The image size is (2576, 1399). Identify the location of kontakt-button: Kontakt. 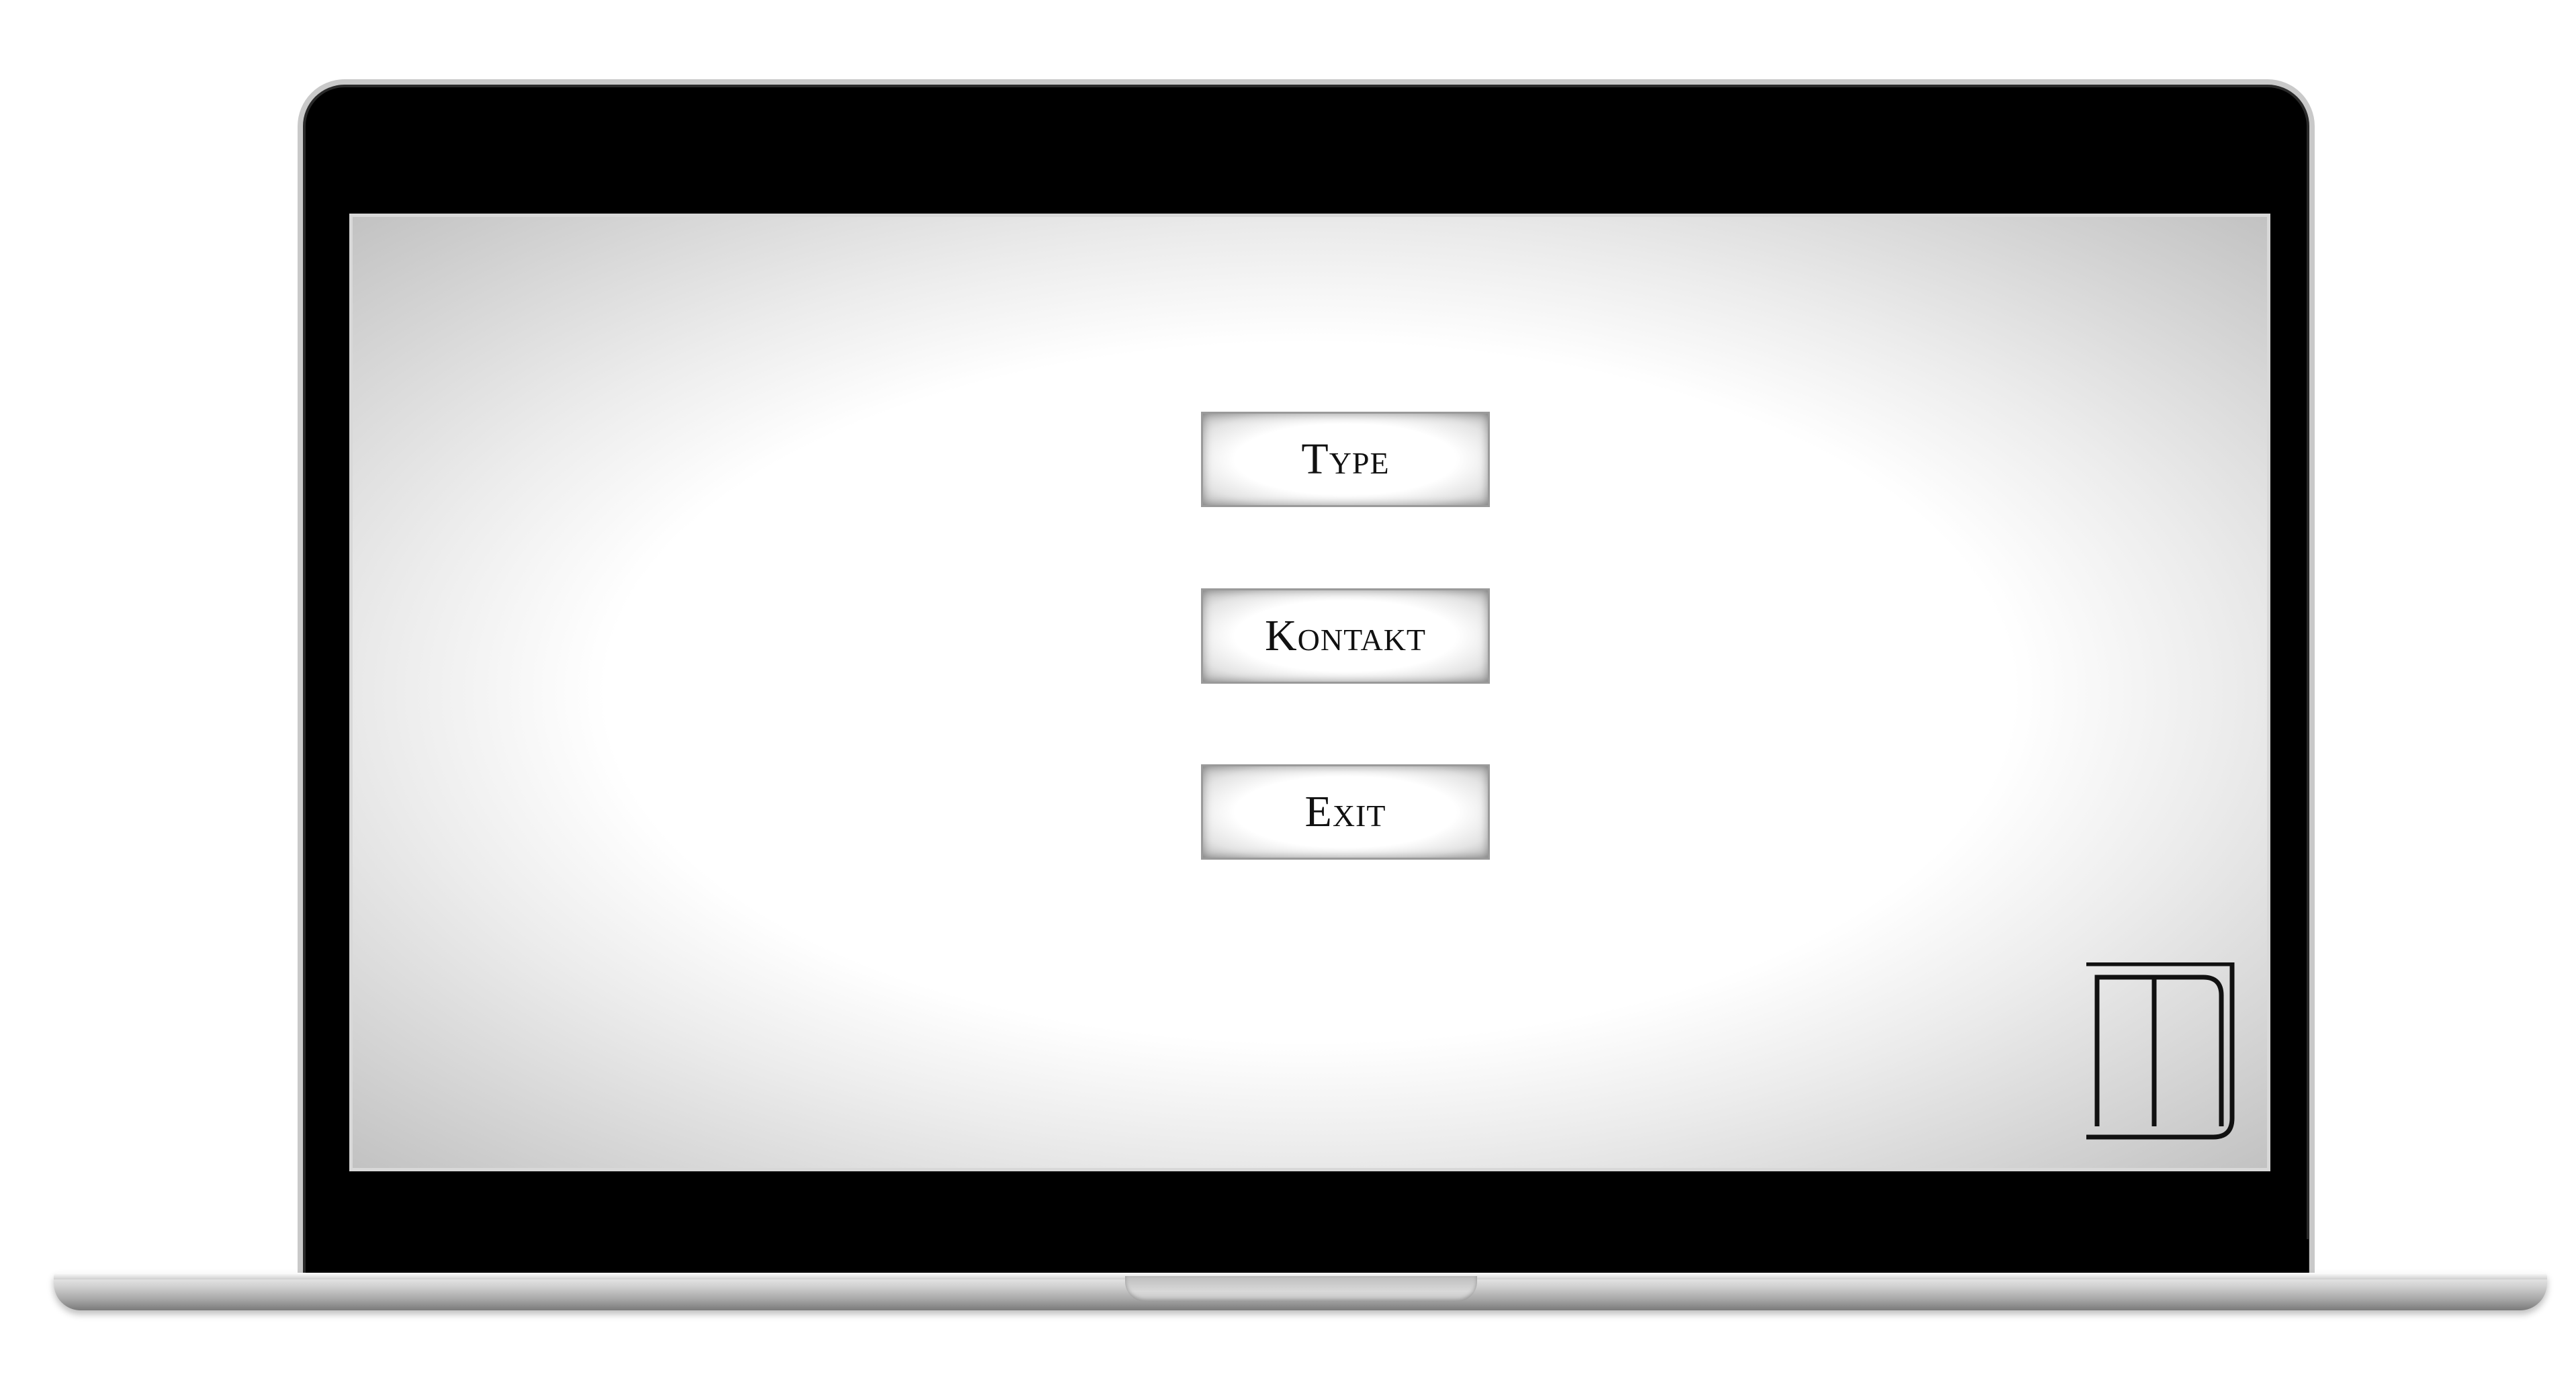
(1346, 636).